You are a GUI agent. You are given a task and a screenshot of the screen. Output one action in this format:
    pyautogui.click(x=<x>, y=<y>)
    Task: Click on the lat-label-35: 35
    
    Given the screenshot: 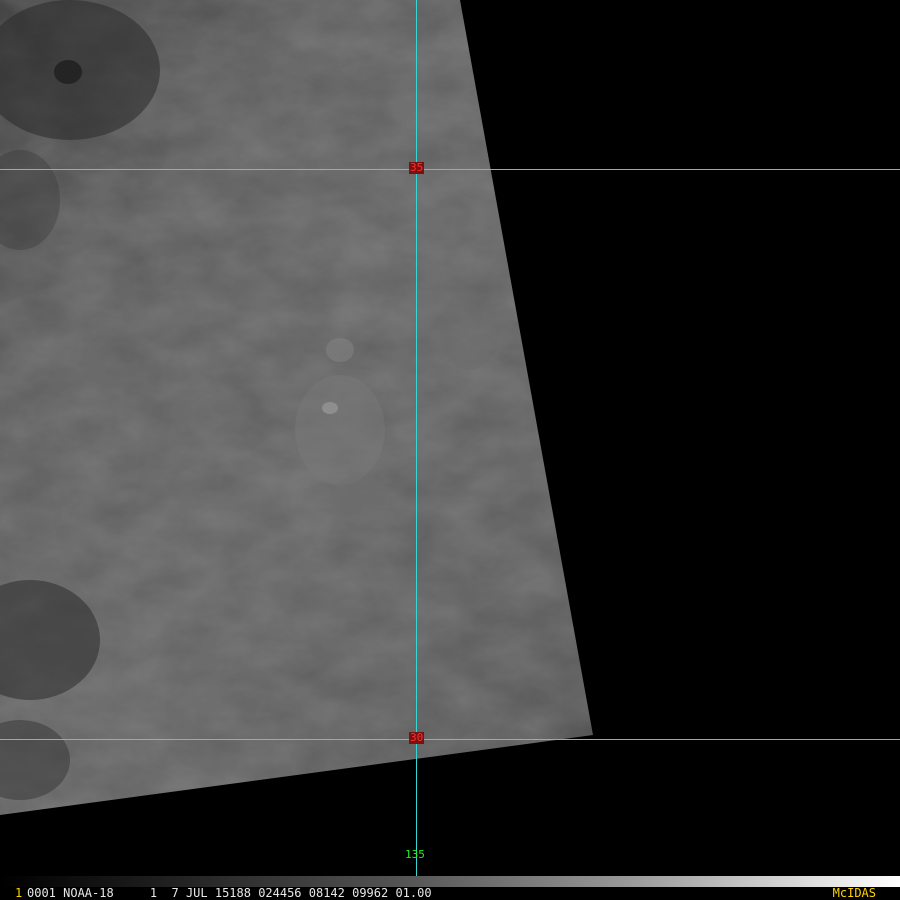 What is the action you would take?
    pyautogui.click(x=417, y=167)
    